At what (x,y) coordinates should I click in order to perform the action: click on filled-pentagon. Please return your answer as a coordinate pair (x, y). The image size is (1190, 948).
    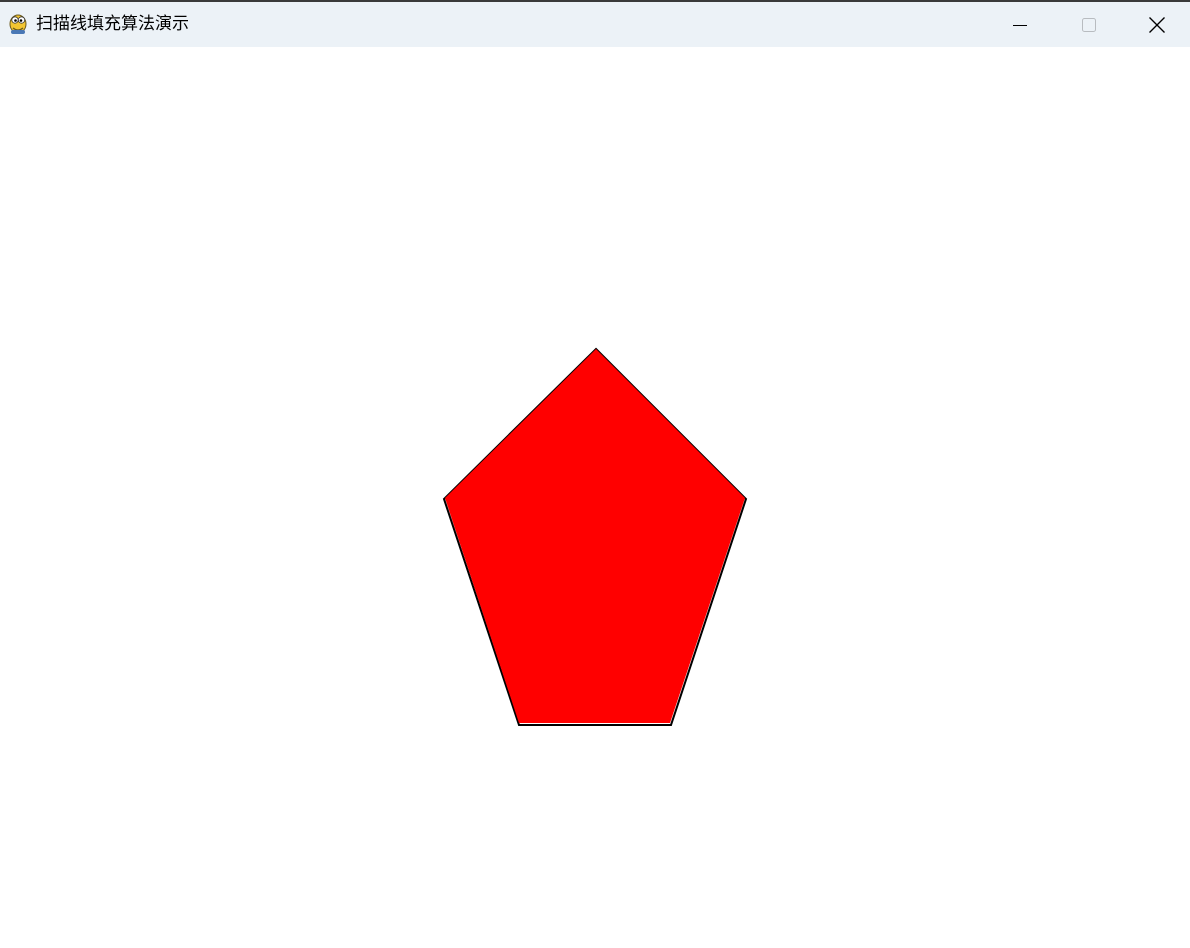
    Looking at the image, I should click on (595, 536).